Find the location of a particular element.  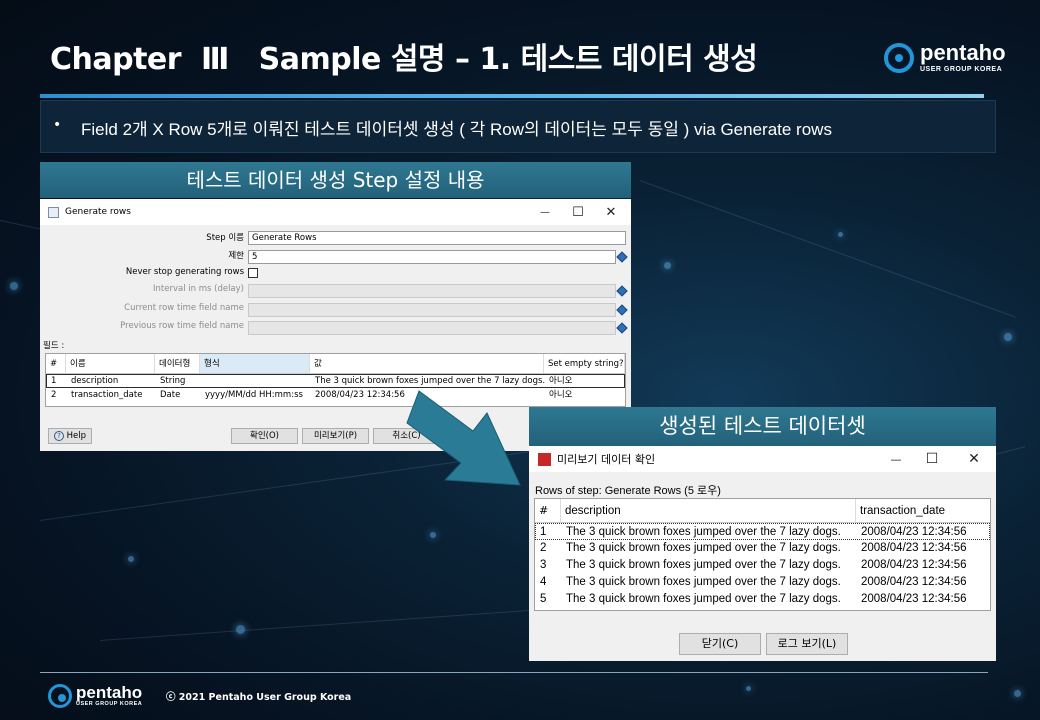

dialog-title: Generate rows is located at coordinates (98, 212).